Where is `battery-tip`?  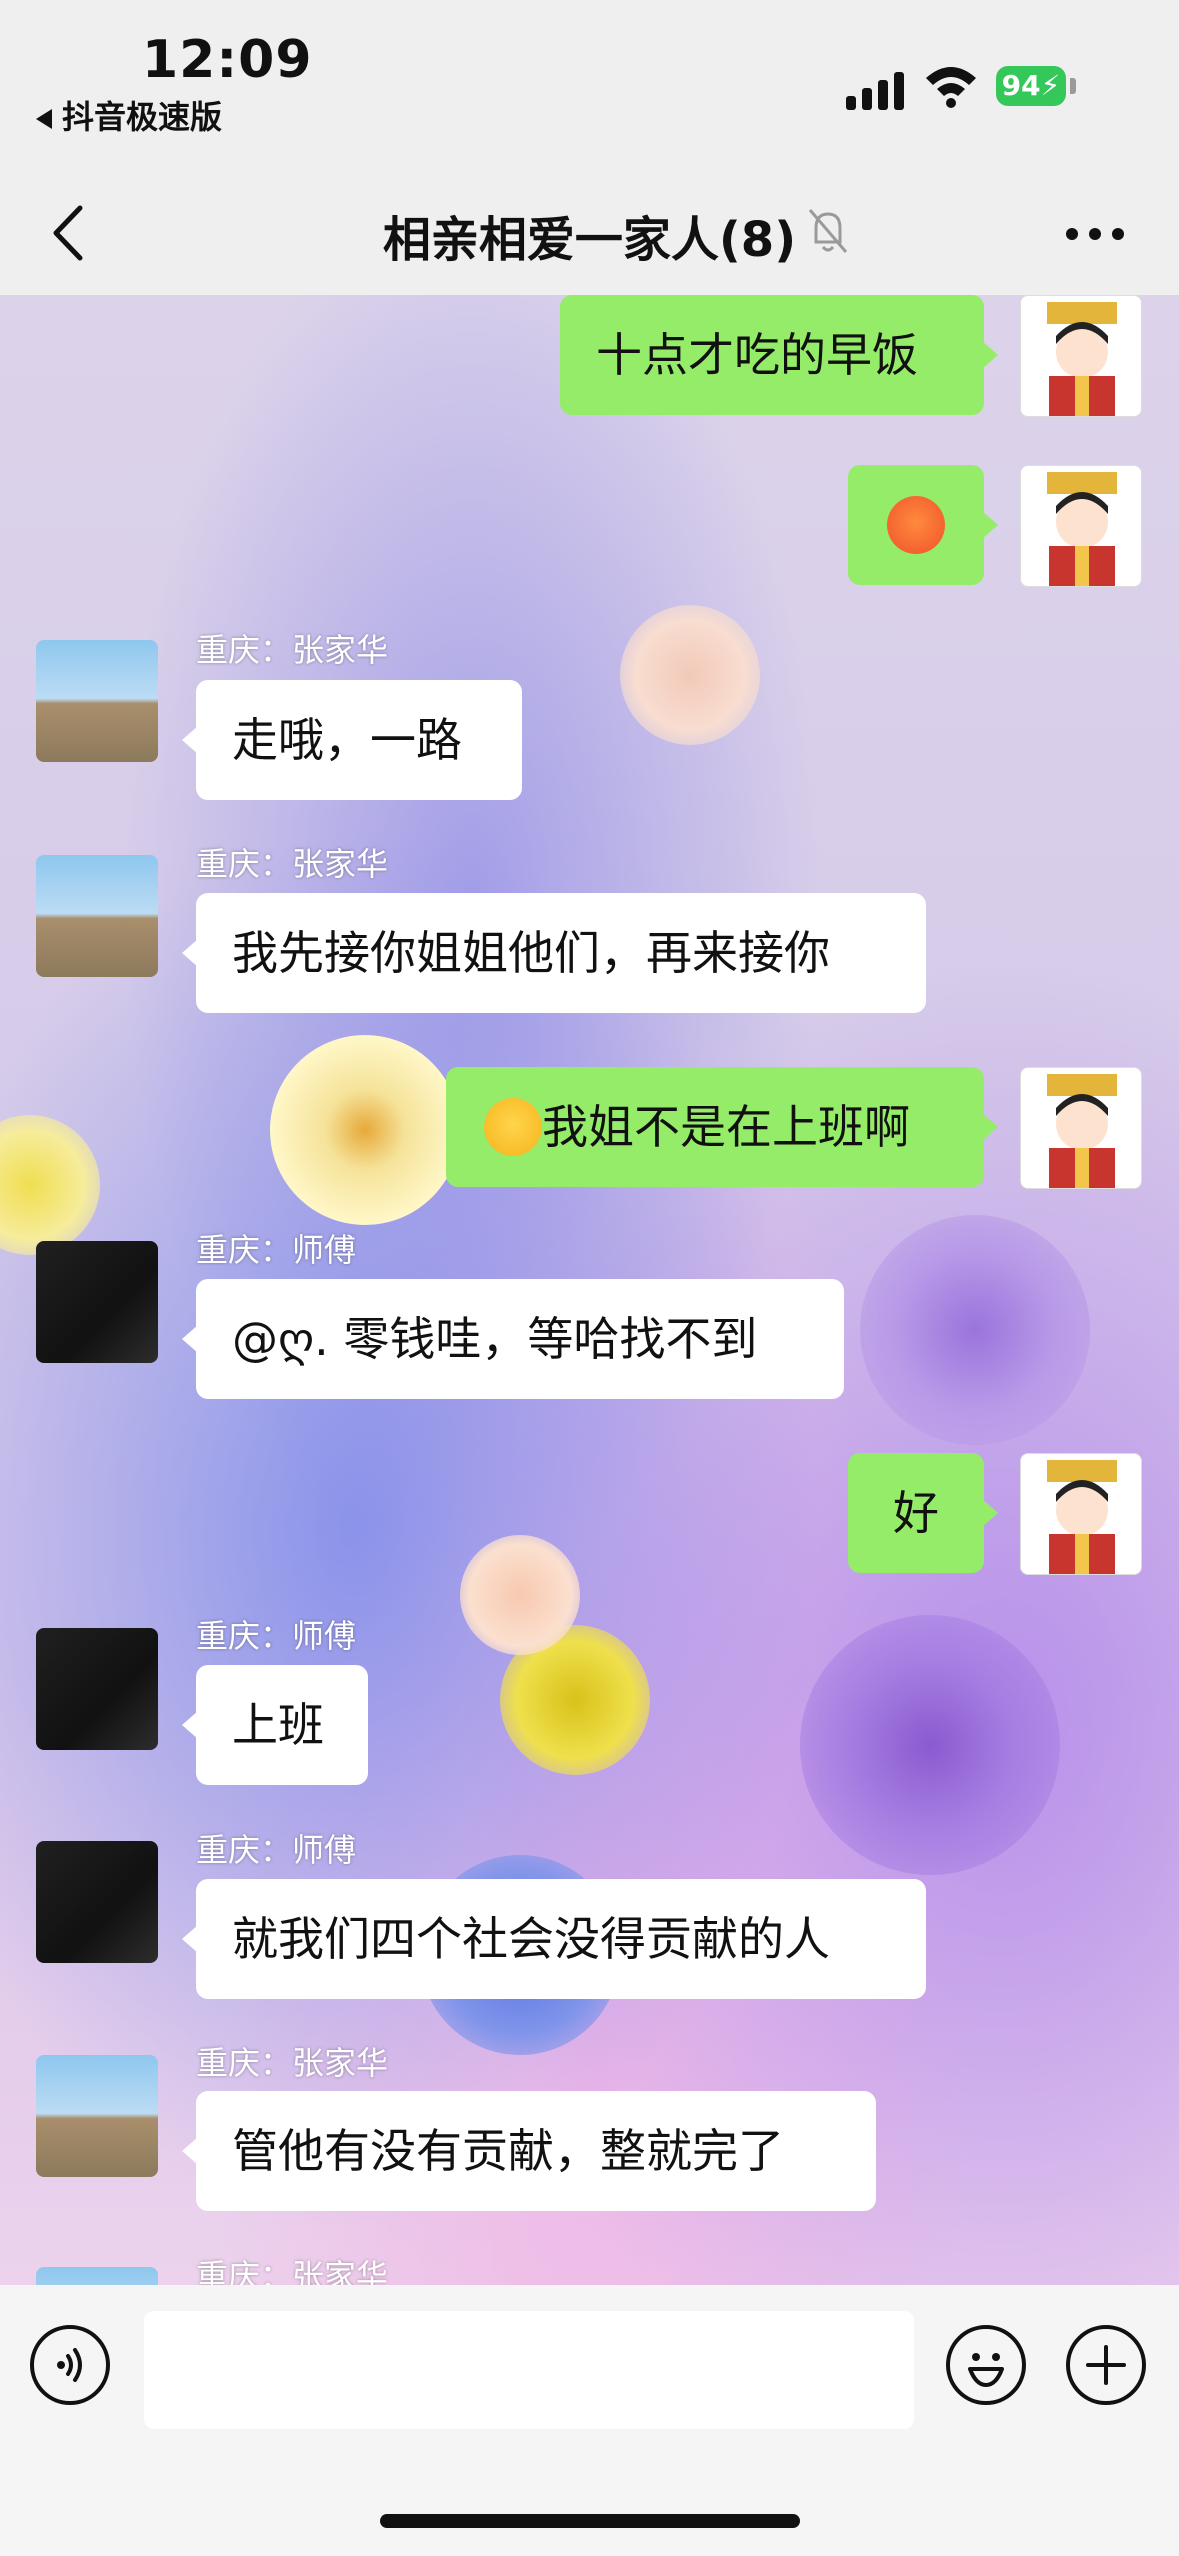 battery-tip is located at coordinates (1073, 86).